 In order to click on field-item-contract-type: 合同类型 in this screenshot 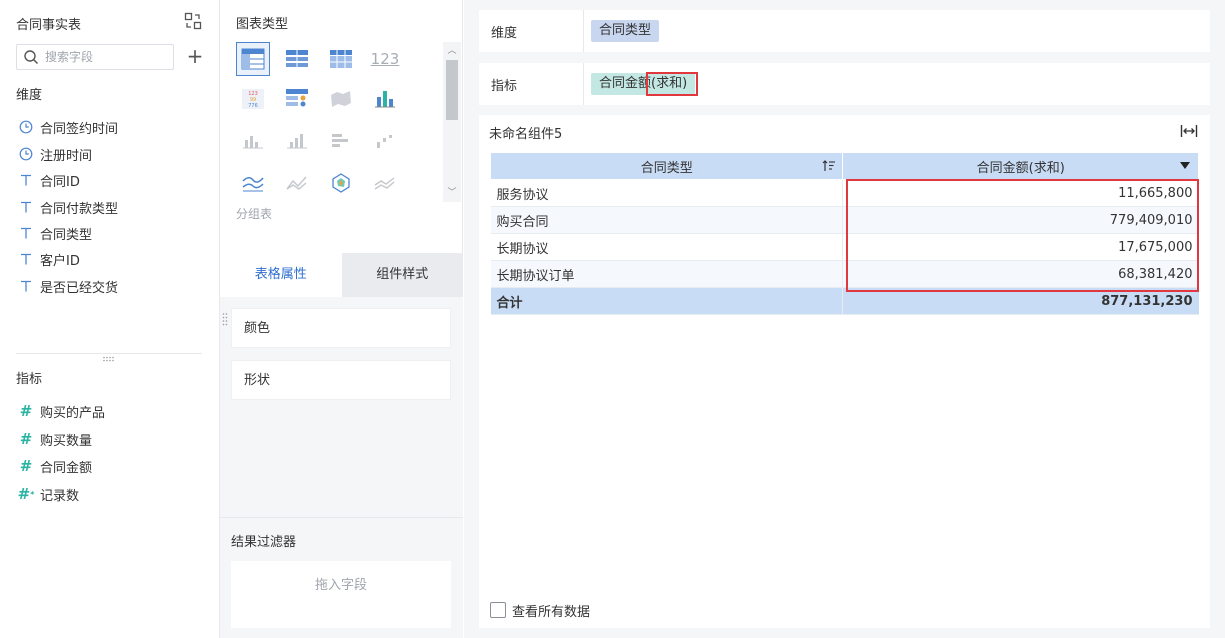, I will do `click(55, 233)`.